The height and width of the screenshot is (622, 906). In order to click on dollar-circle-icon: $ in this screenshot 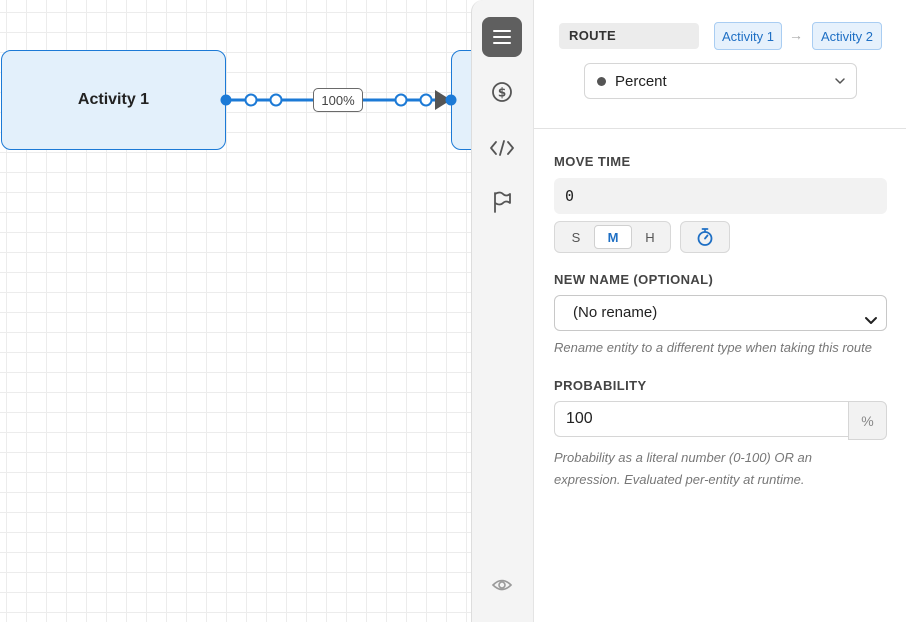, I will do `click(502, 92)`.